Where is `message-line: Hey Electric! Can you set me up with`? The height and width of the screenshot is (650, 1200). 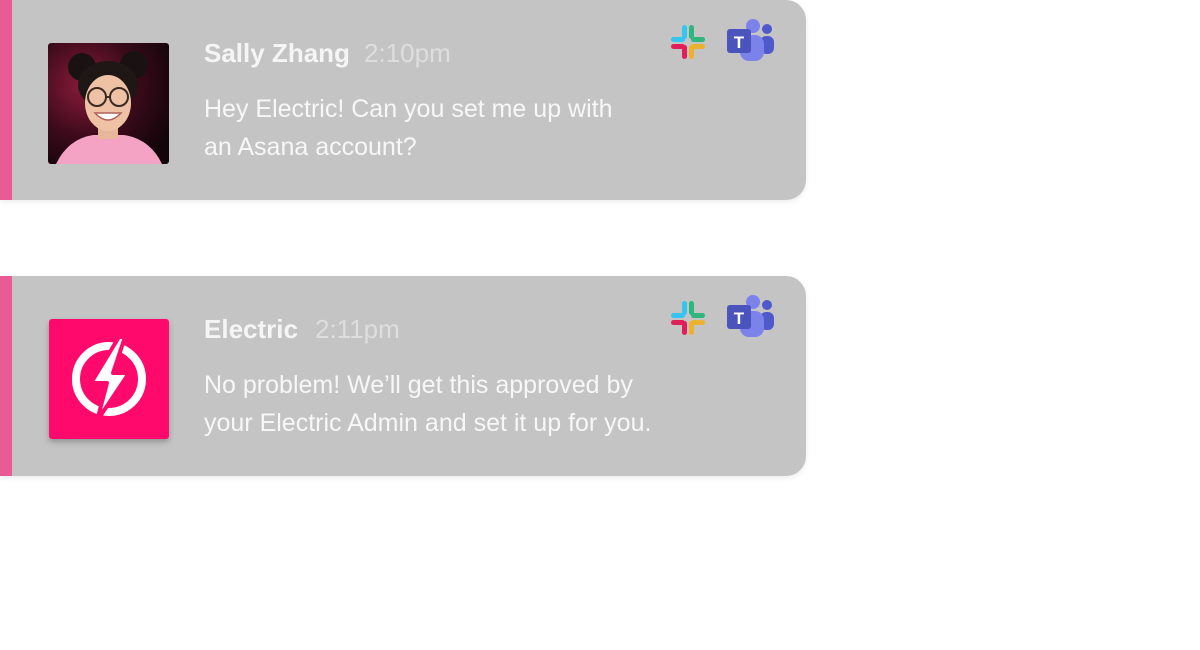 message-line: Hey Electric! Can you set me up with is located at coordinates (408, 109).